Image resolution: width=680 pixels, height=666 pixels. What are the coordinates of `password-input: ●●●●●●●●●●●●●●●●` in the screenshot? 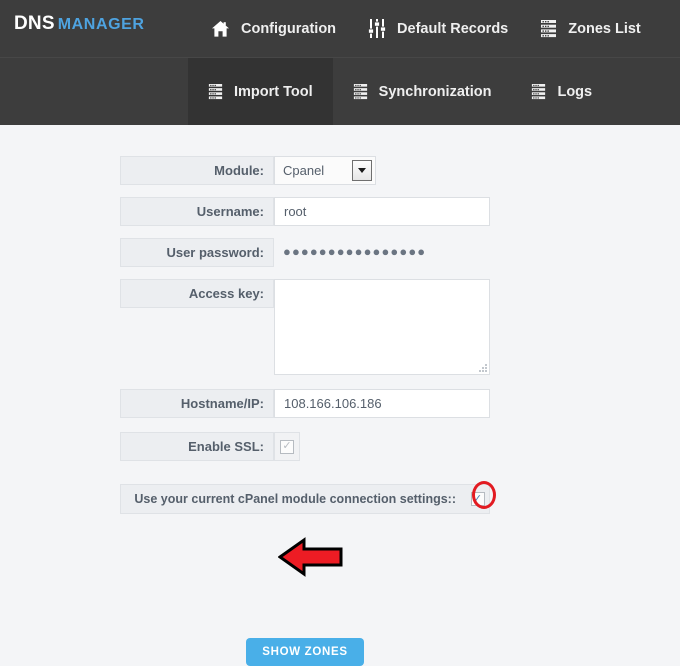 It's located at (382, 251).